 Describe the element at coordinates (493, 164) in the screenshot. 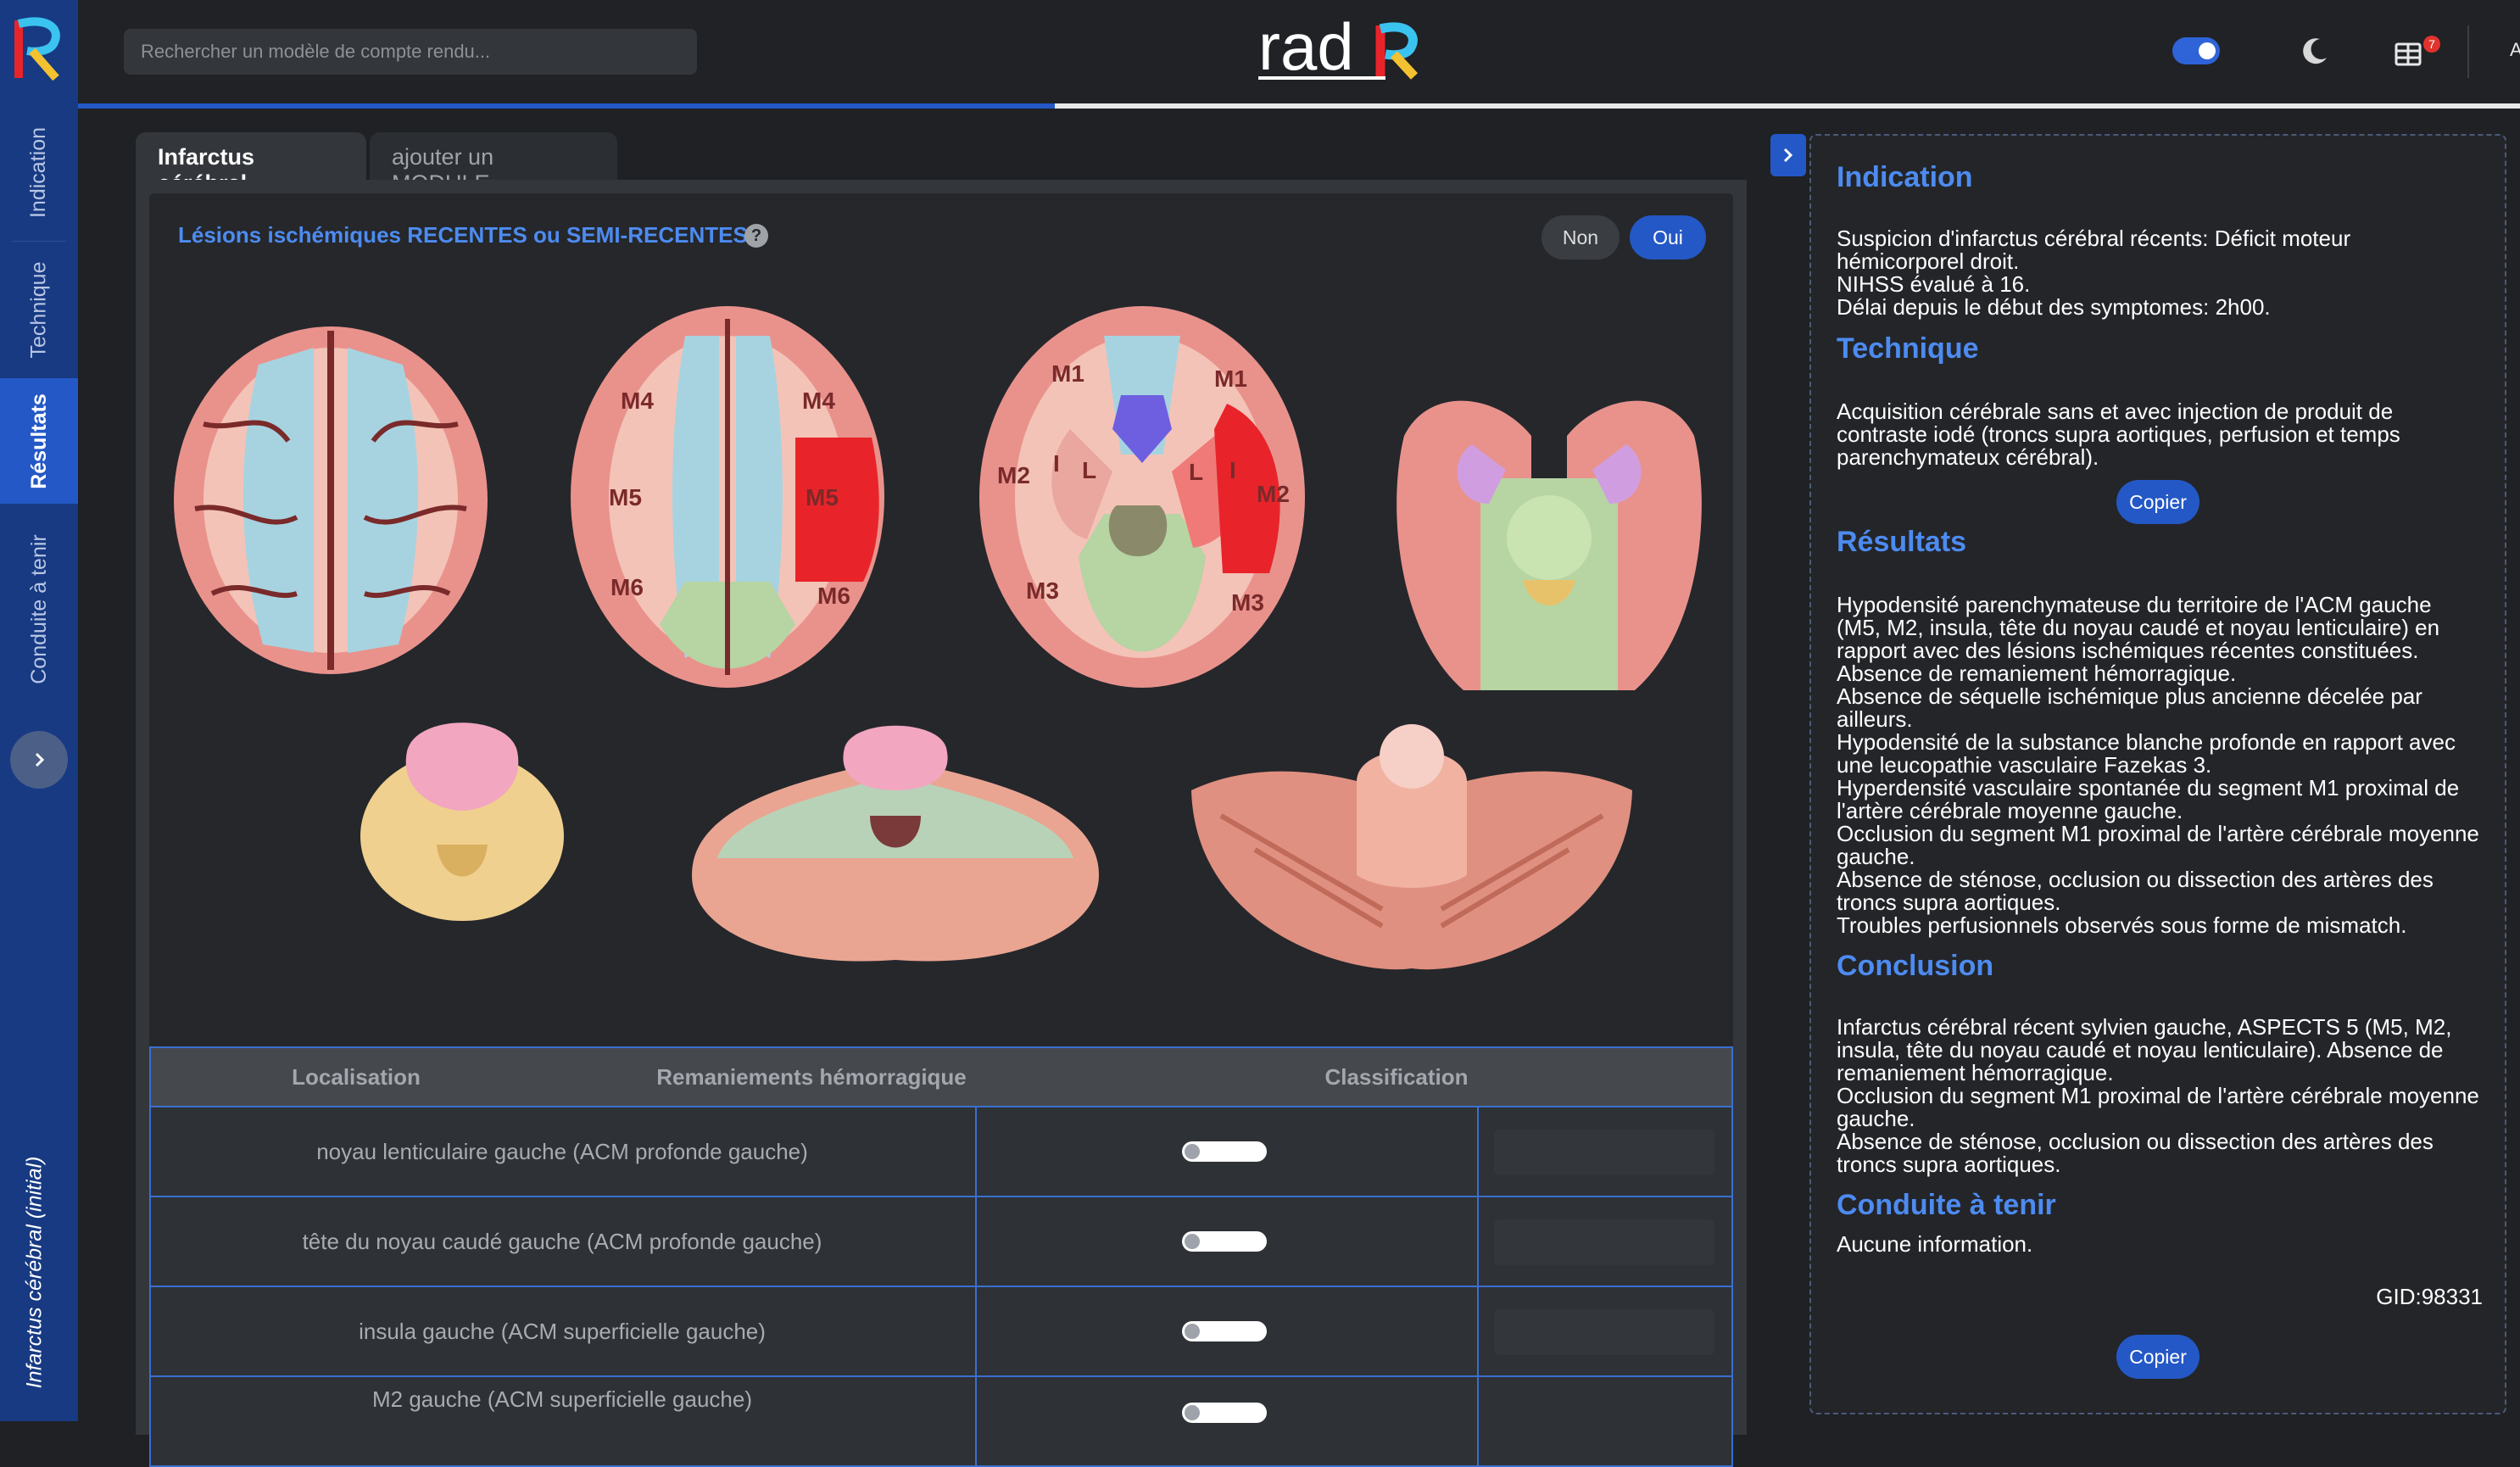

I see `add-module-tab: ajouter un MODULE` at that location.